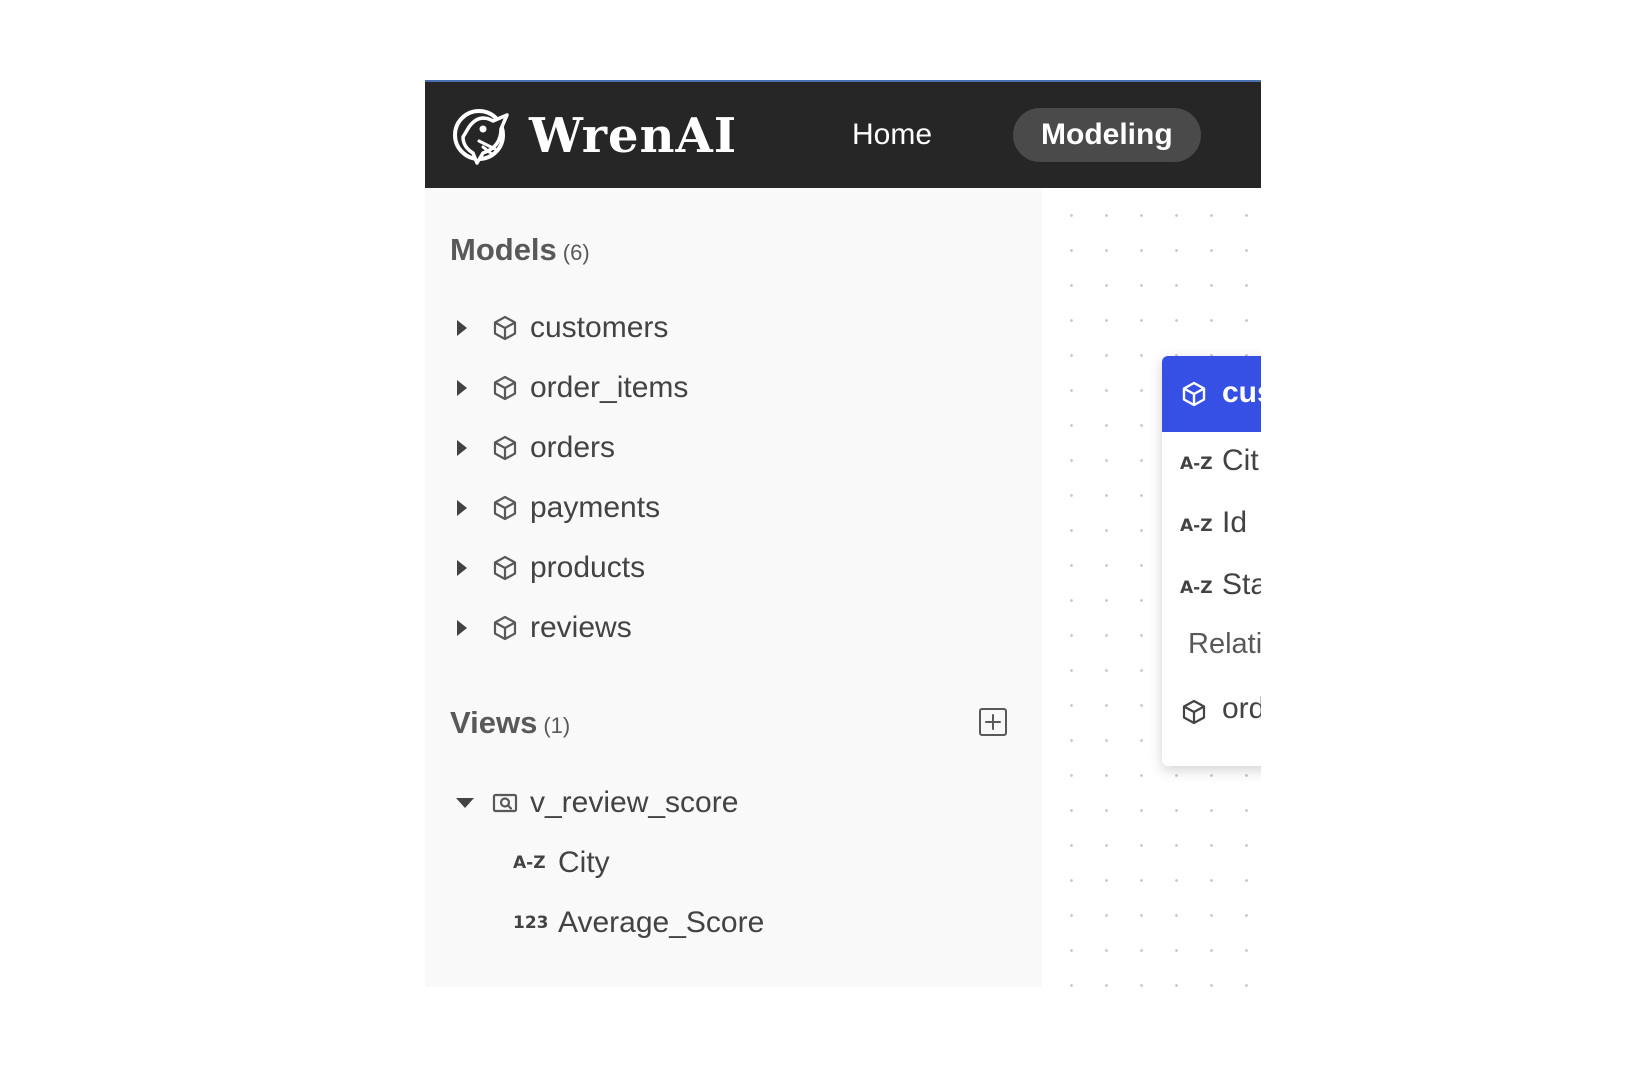 This screenshot has height=1074, width=1636. What do you see at coordinates (733, 863) in the screenshot?
I see `view-column-city: A-Z City` at bounding box center [733, 863].